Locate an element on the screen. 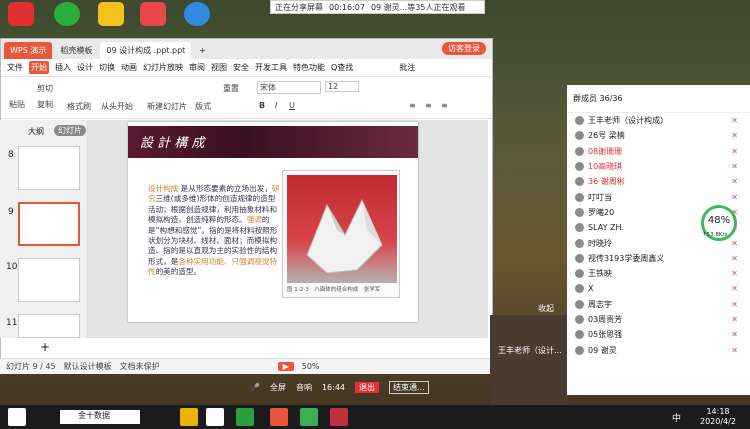 This screenshot has width=750, height=429. taskbar-wps-icon is located at coordinates (279, 417).